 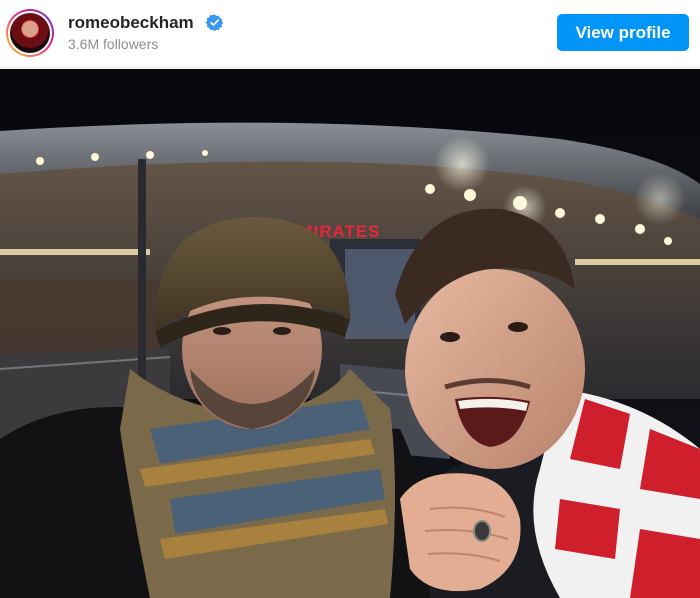 What do you see at coordinates (131, 23) in the screenshot?
I see `username: romeobeckham` at bounding box center [131, 23].